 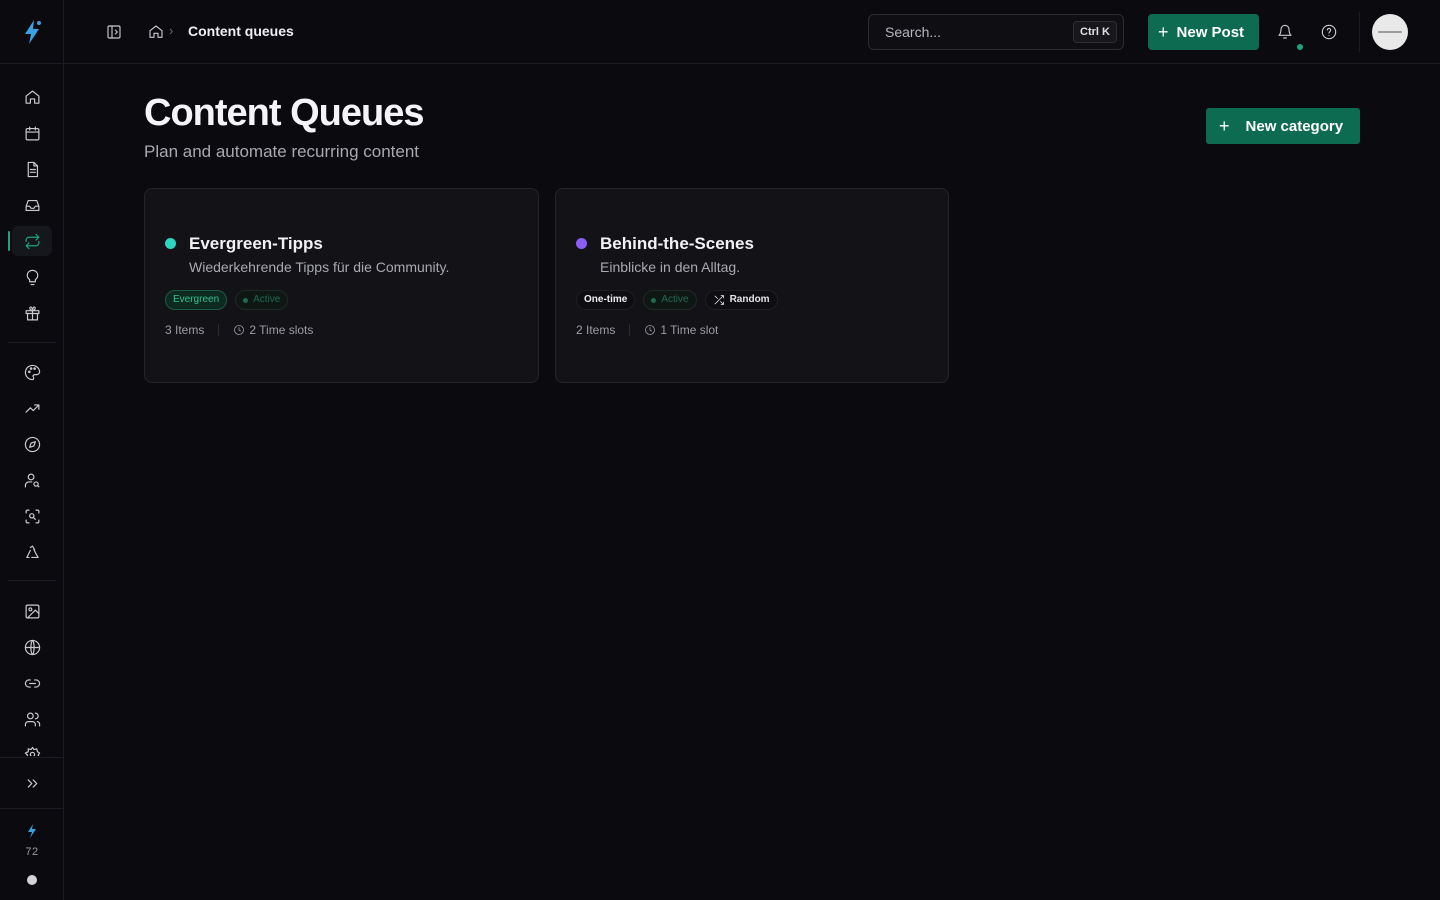 I want to click on inbox-icon, so click(x=32, y=205).